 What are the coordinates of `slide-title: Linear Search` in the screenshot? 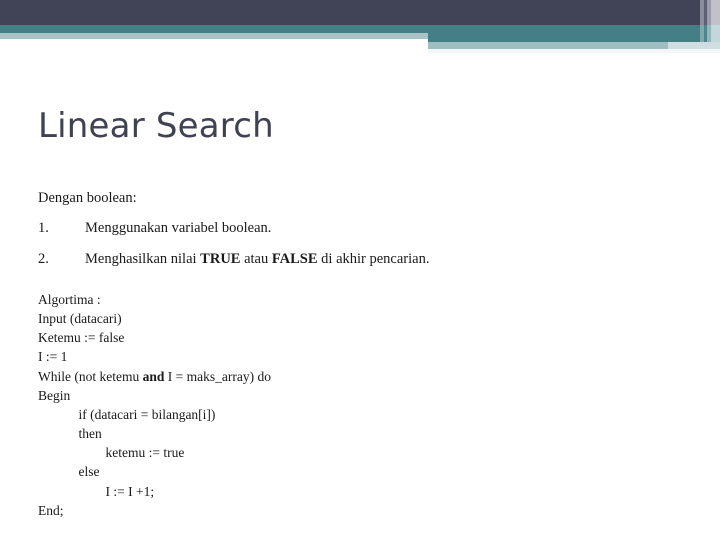 It's located at (156, 126).